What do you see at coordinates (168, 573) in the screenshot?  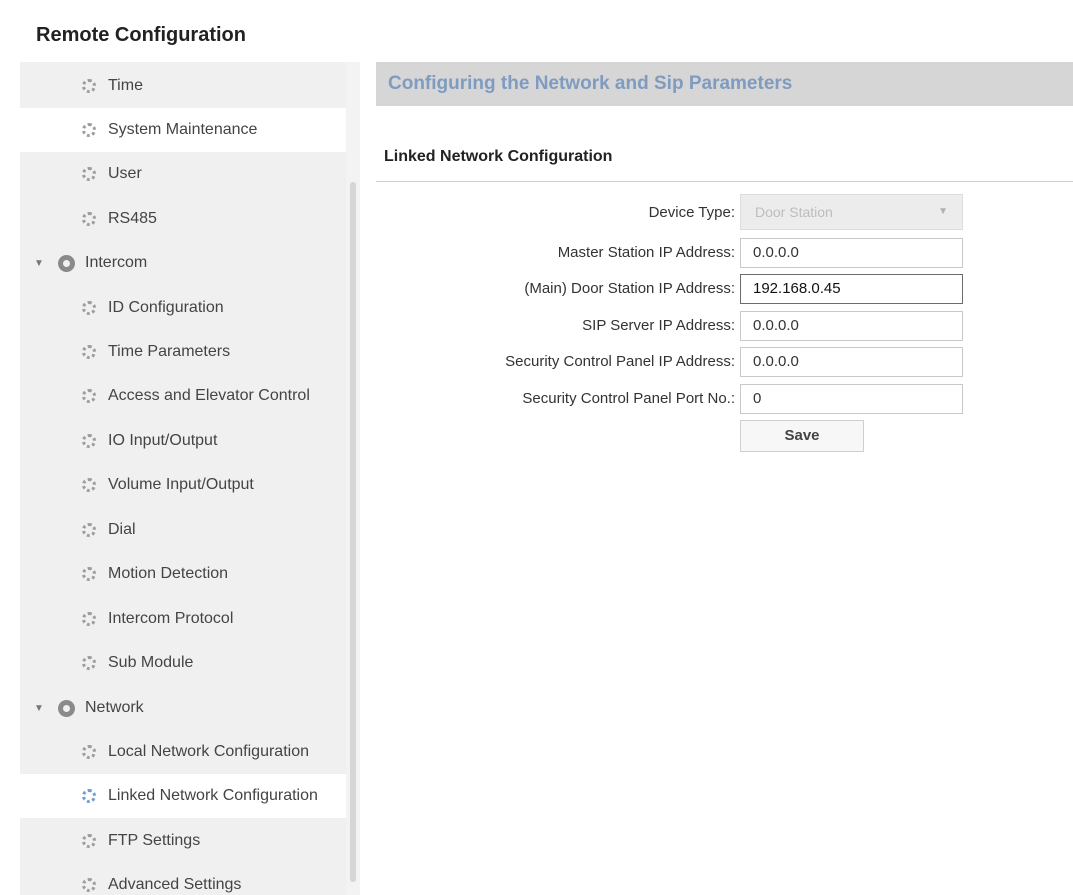 I see `sidebar-item-label: Motion Detection` at bounding box center [168, 573].